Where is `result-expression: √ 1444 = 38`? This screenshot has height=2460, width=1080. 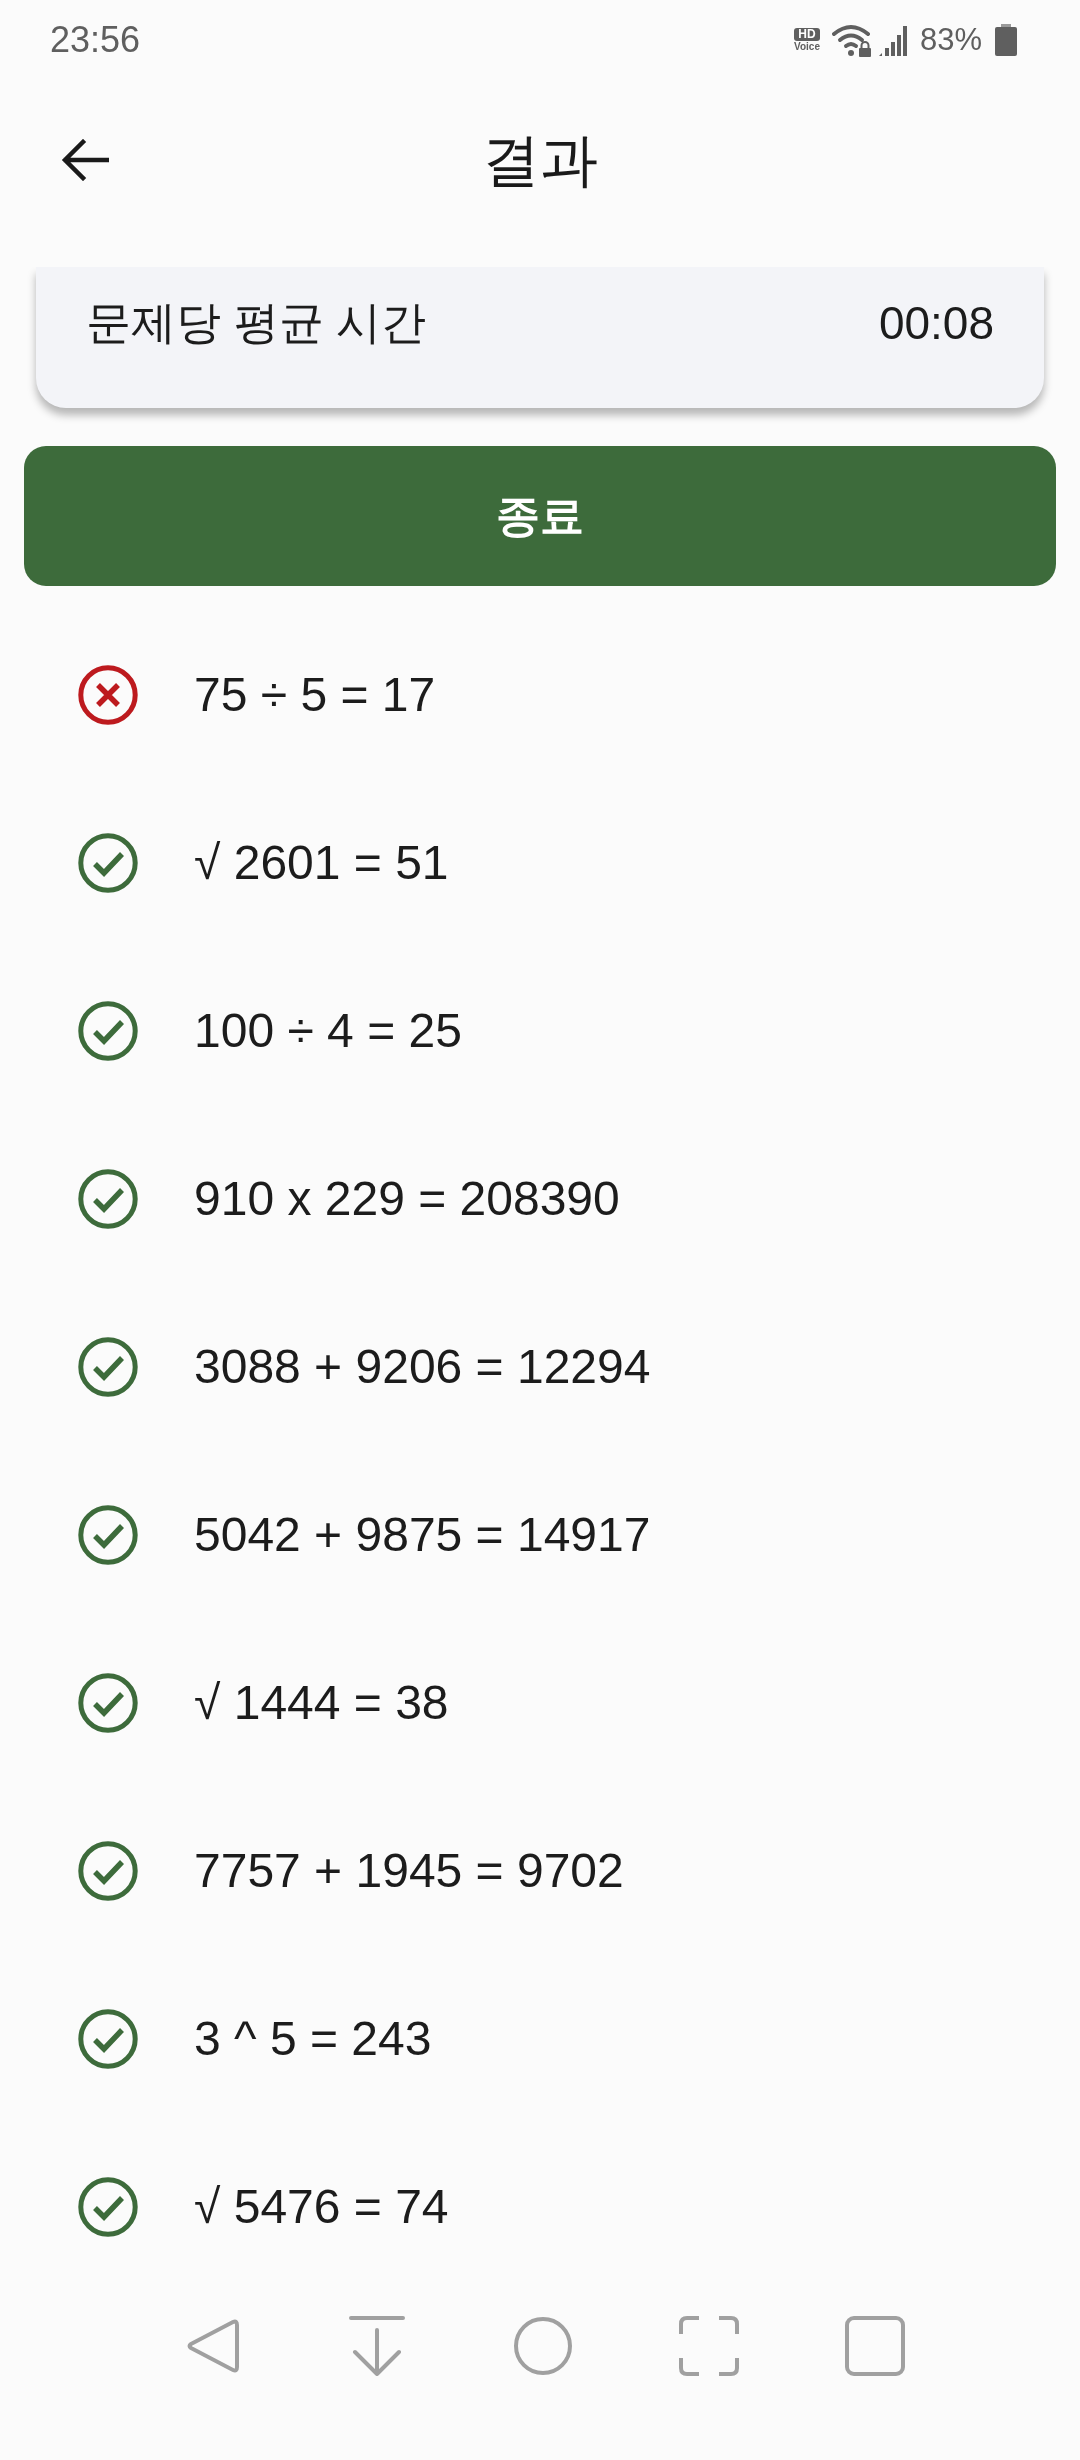 result-expression: √ 1444 = 38 is located at coordinates (321, 1703).